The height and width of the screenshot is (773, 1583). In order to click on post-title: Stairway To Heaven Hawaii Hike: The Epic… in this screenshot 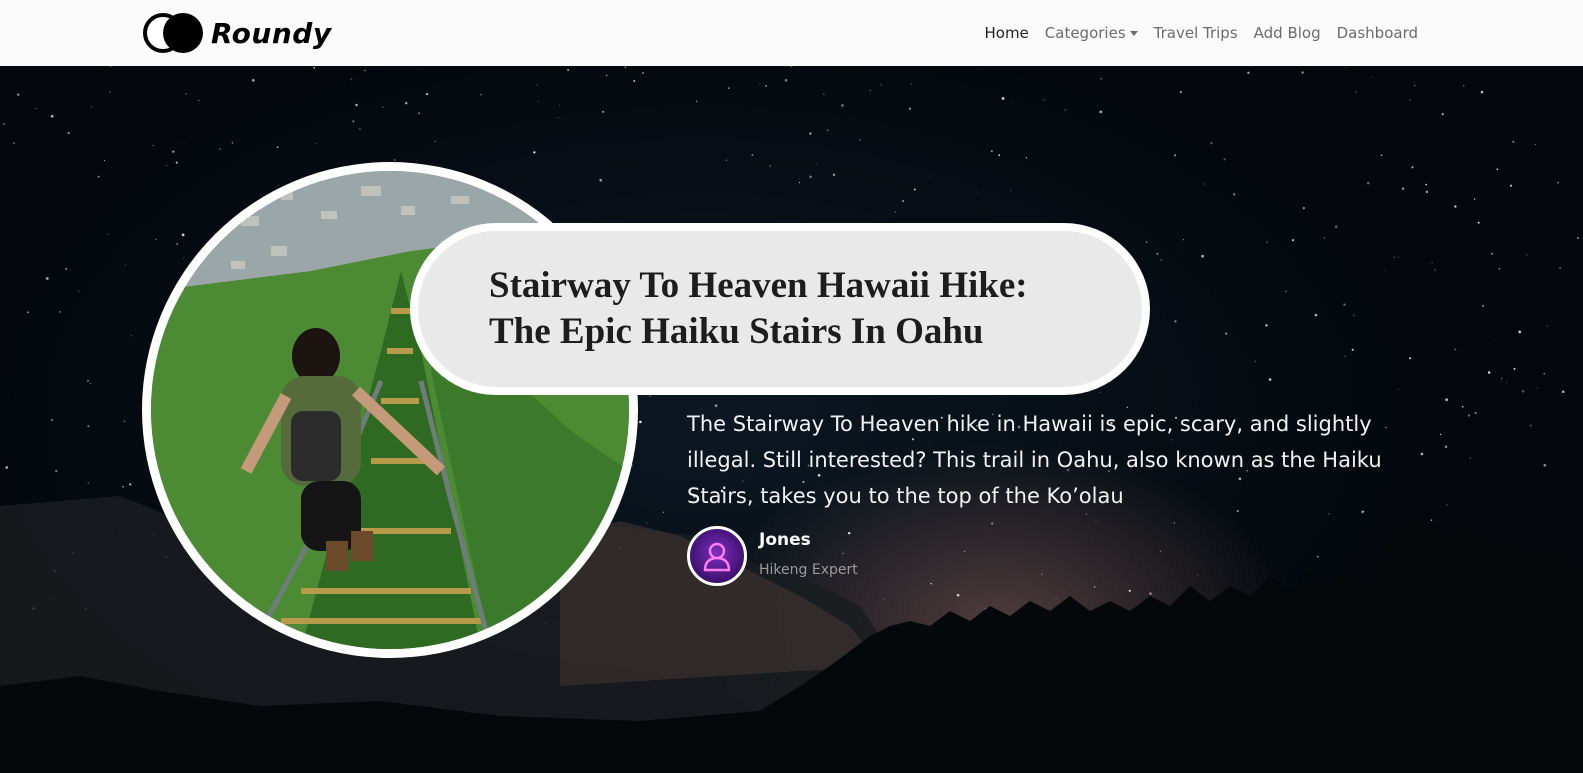, I will do `click(789, 309)`.